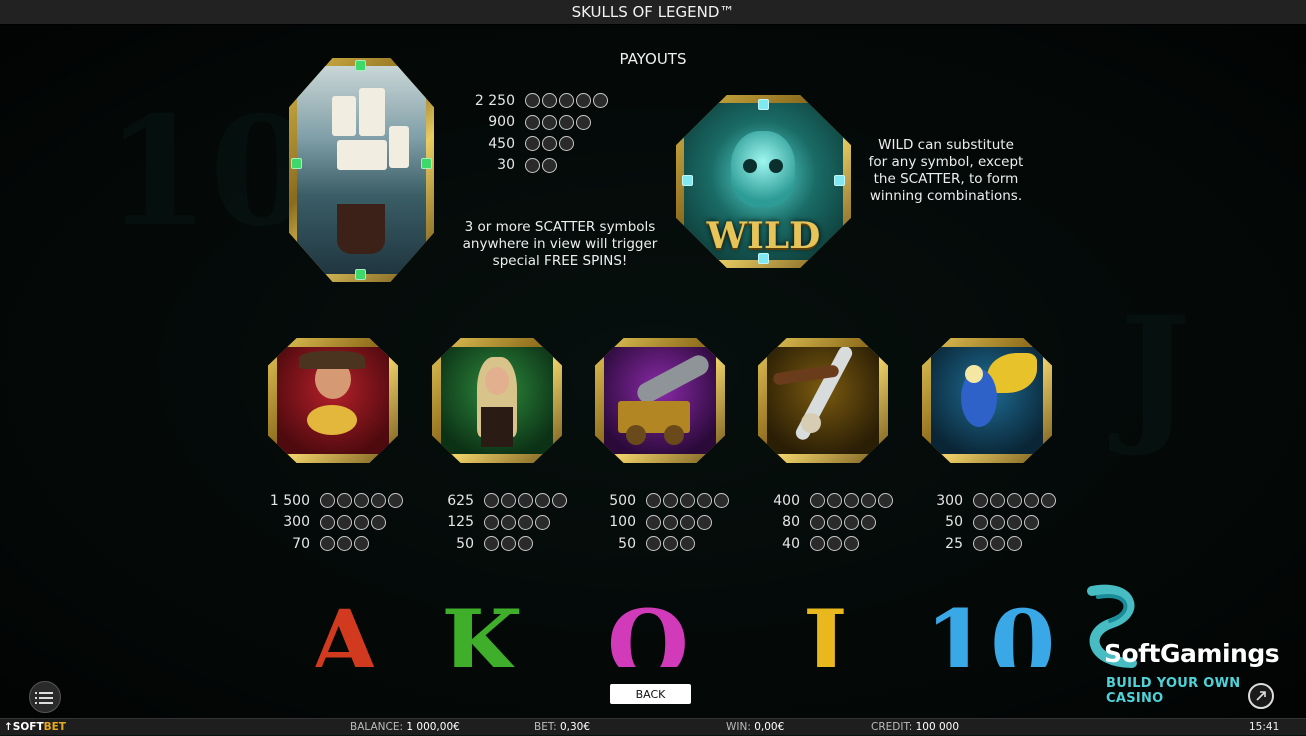  What do you see at coordinates (763, 181) in the screenshot?
I see `wild-skull-symbol: WILD` at bounding box center [763, 181].